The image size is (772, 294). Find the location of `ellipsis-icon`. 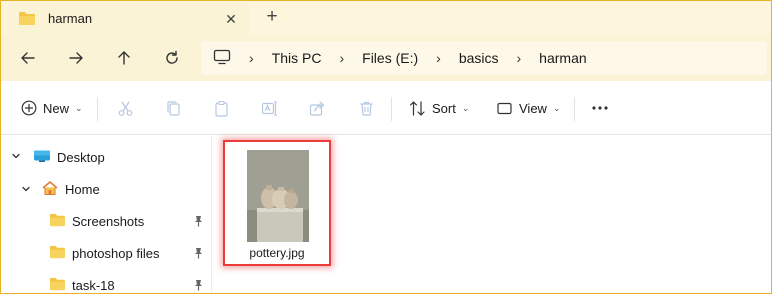

ellipsis-icon is located at coordinates (600, 108).